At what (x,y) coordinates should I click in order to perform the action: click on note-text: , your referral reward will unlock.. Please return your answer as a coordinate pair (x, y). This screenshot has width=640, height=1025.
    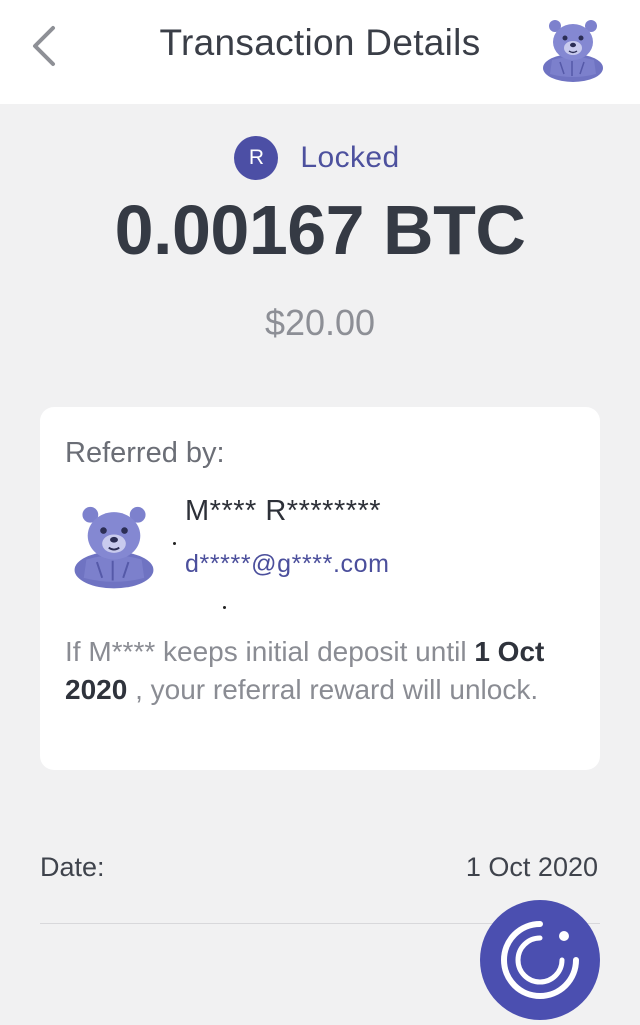
    Looking at the image, I should click on (333, 689).